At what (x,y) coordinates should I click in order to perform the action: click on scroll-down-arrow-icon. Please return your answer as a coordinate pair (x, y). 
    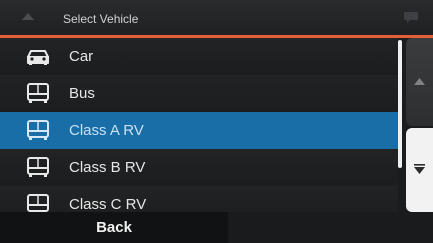
    Looking at the image, I should click on (419, 169).